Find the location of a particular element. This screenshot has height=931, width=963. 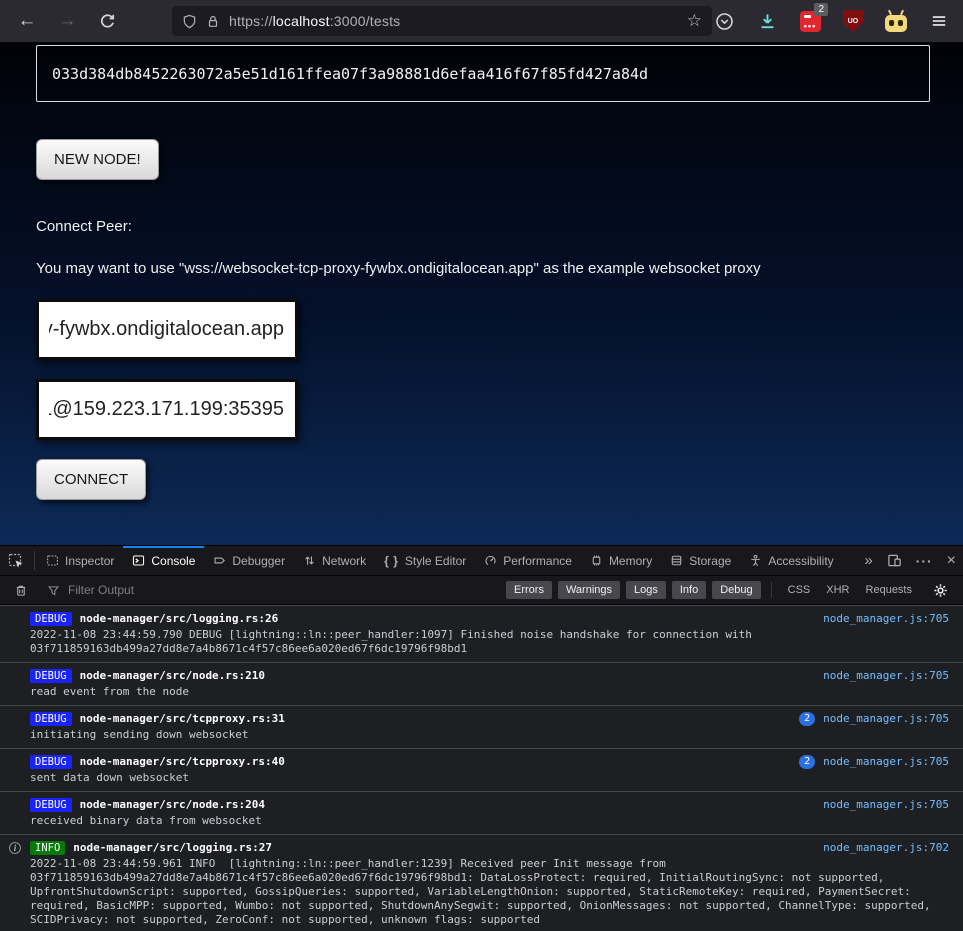

url-scheme: https:// is located at coordinates (251, 21).